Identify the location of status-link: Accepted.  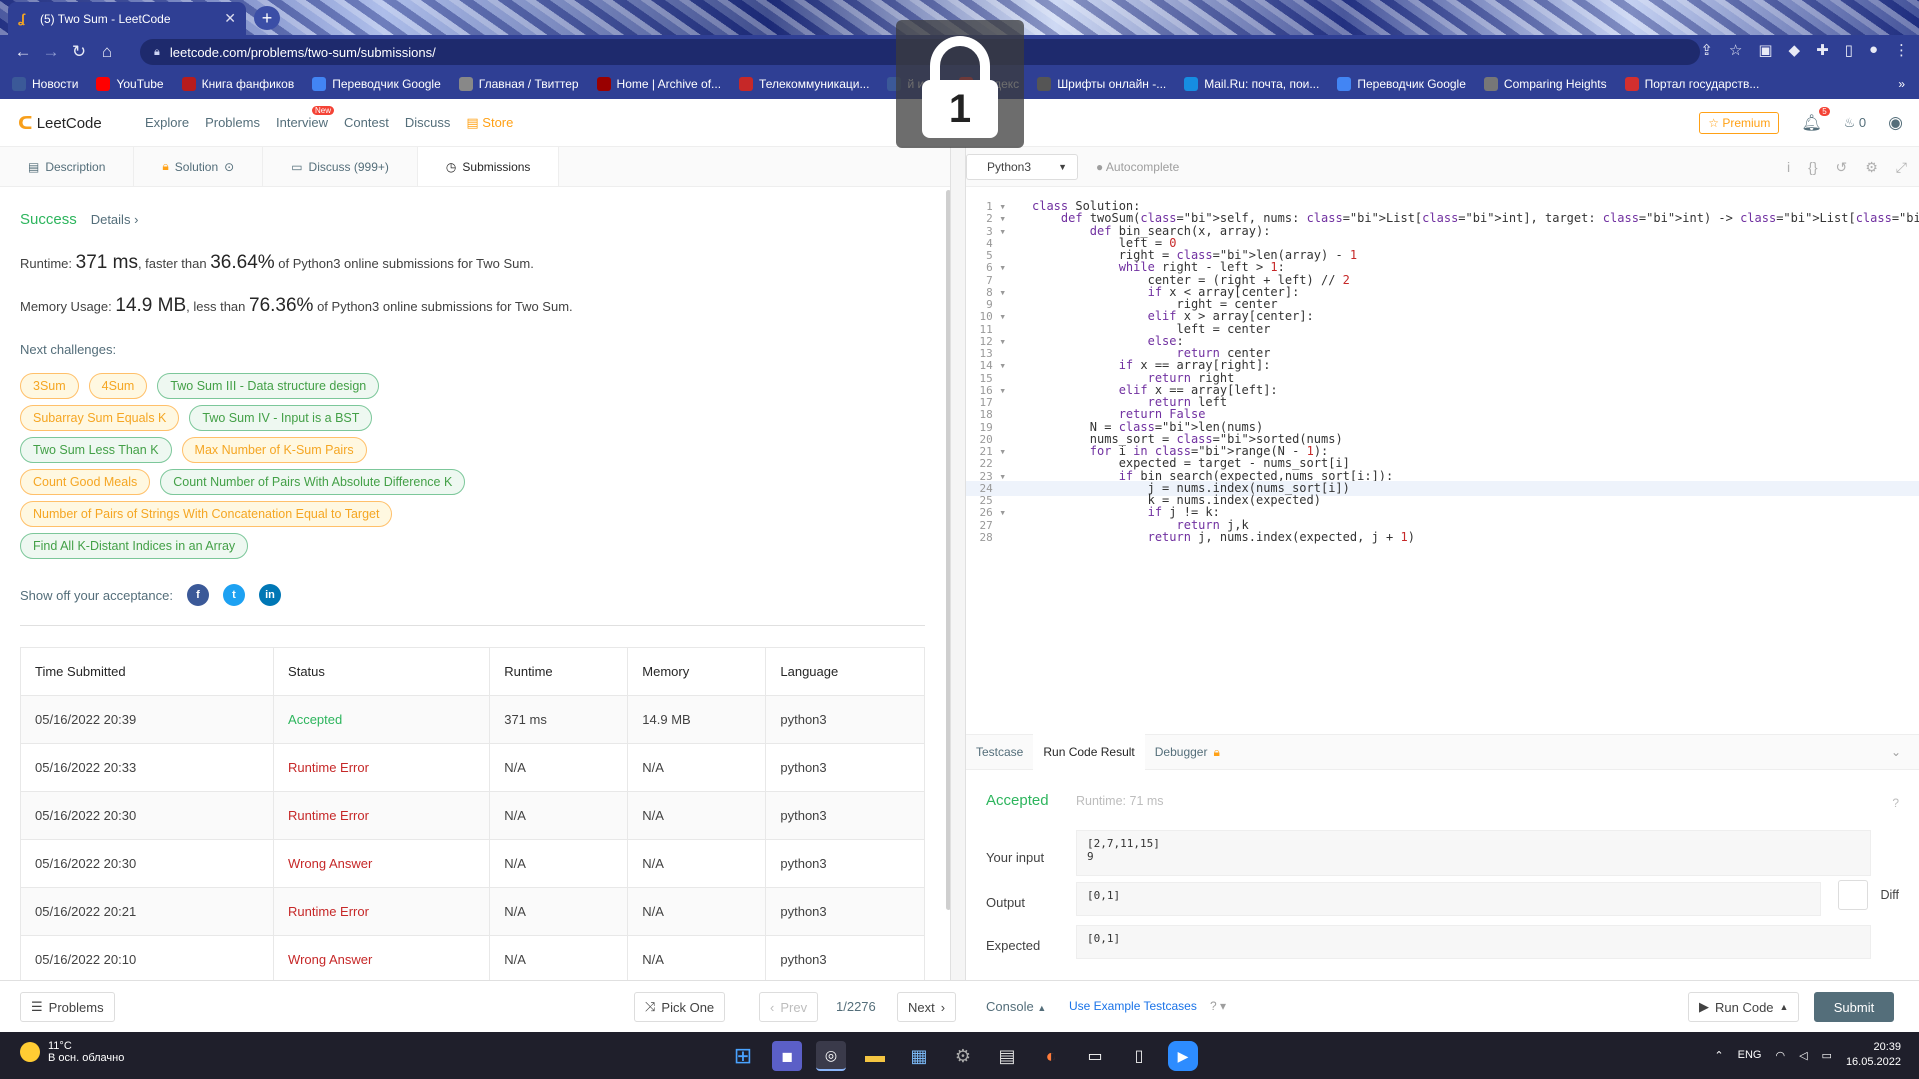
(315, 719).